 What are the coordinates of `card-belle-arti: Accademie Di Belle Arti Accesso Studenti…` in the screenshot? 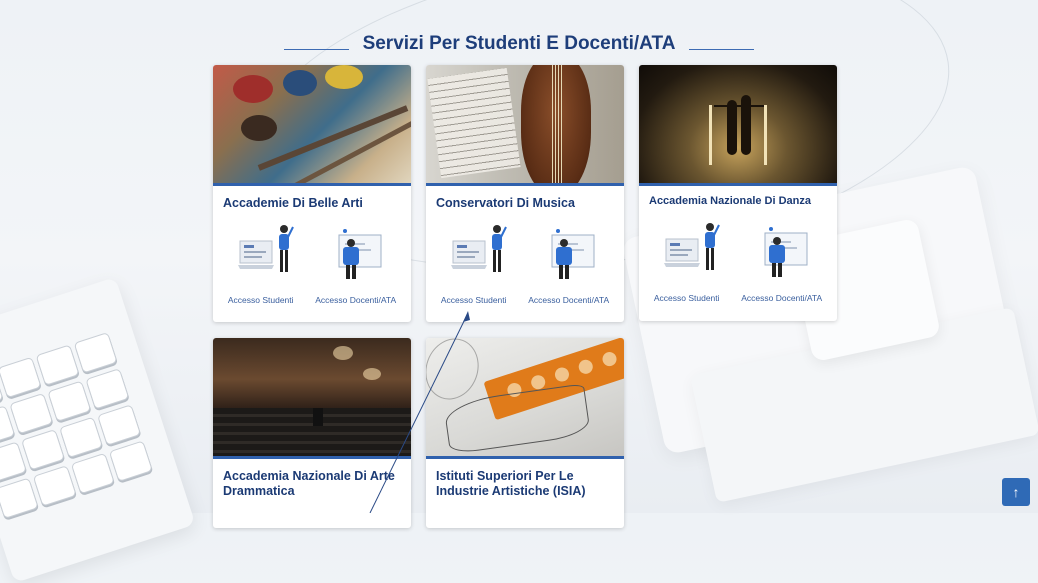 It's located at (312, 193).